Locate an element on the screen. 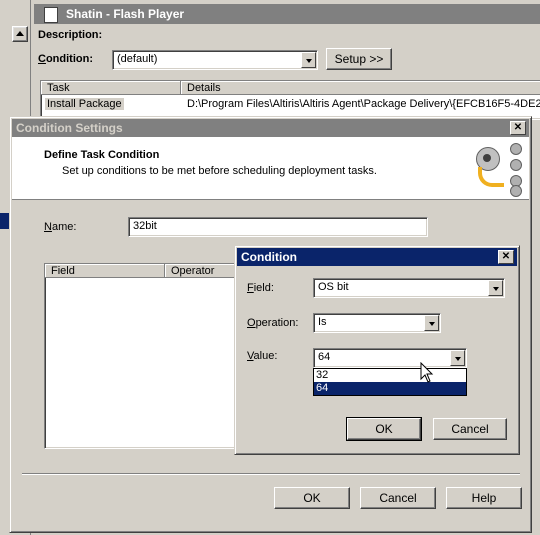  condition-dialog-titlebar: Condition ✕ is located at coordinates (377, 257).